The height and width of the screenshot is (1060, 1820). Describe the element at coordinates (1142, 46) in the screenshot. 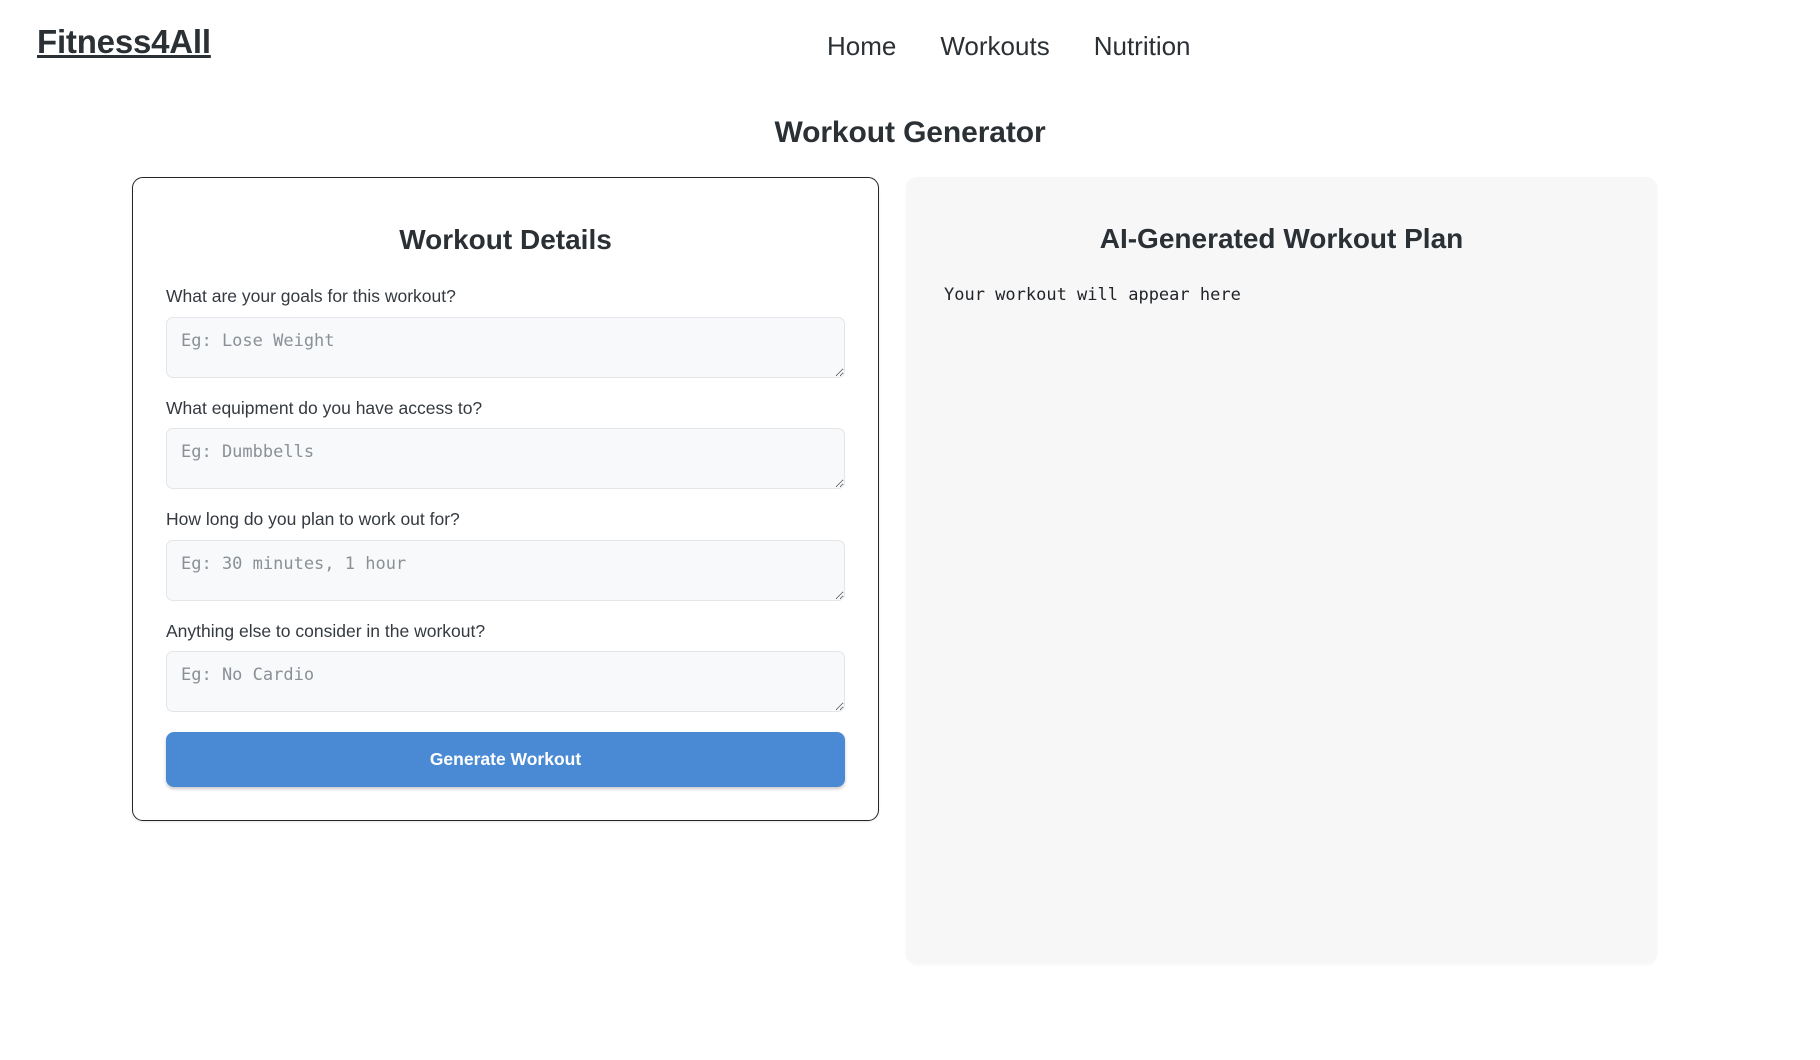

I see `nav-link-nutrition: Nutrition` at that location.